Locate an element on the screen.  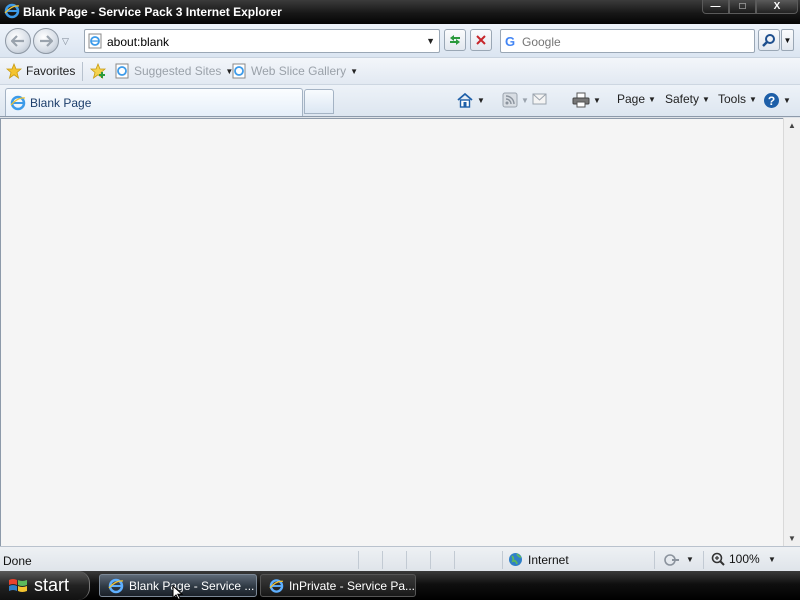
refresh-icon is located at coordinates (455, 40).